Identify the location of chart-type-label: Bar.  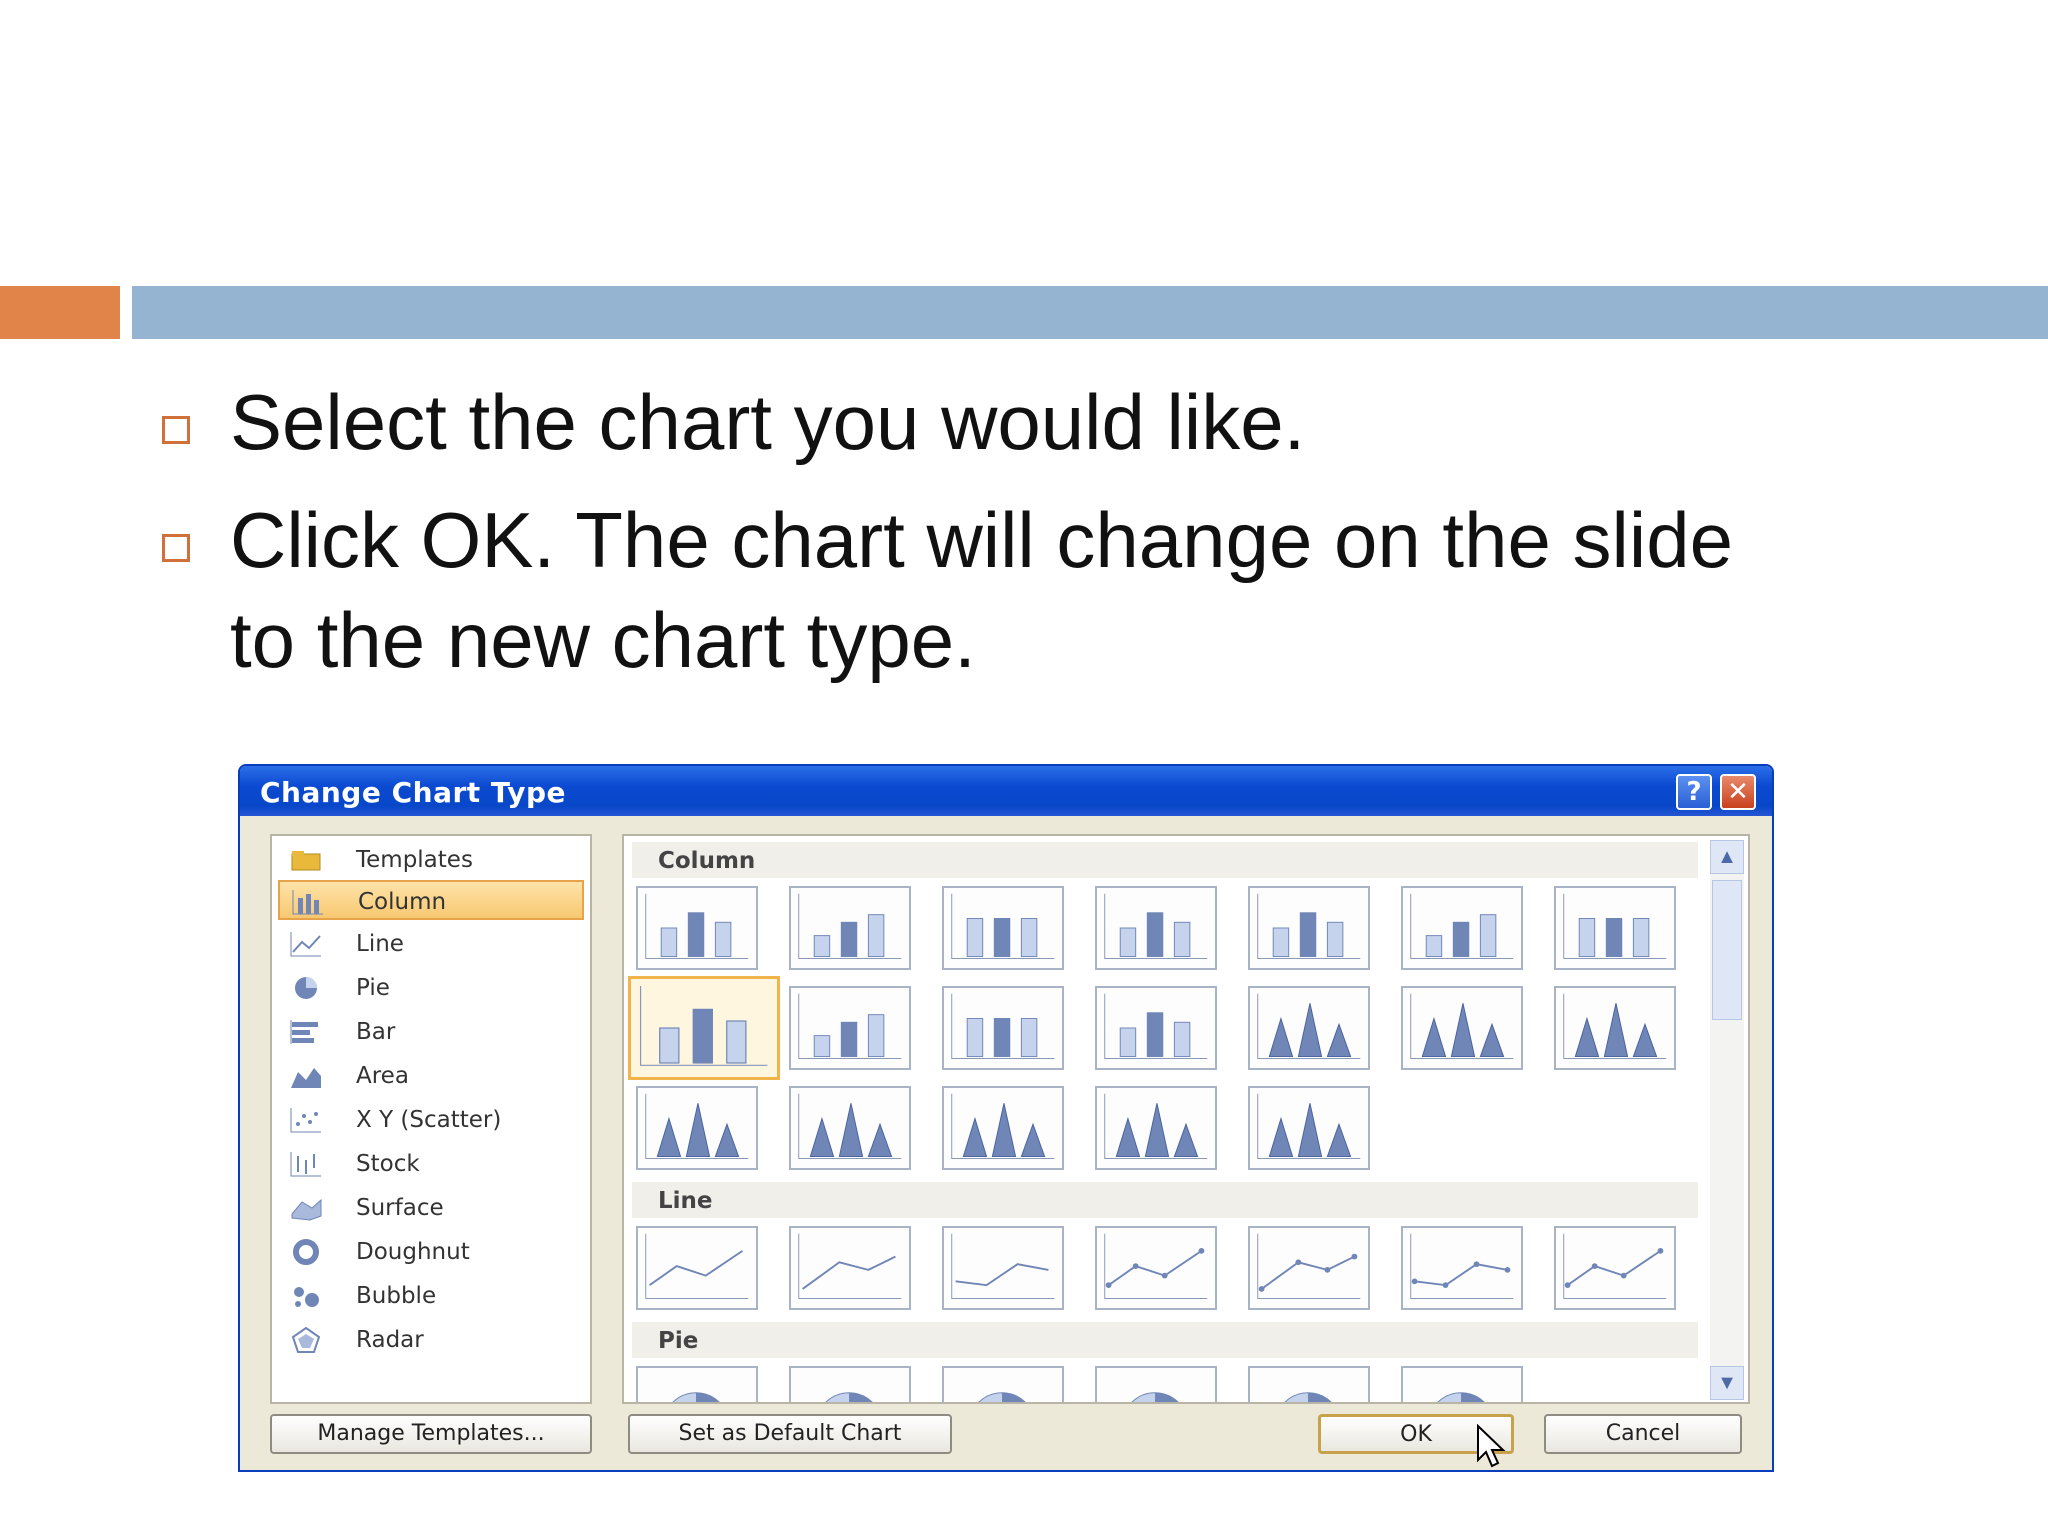
(376, 1032).